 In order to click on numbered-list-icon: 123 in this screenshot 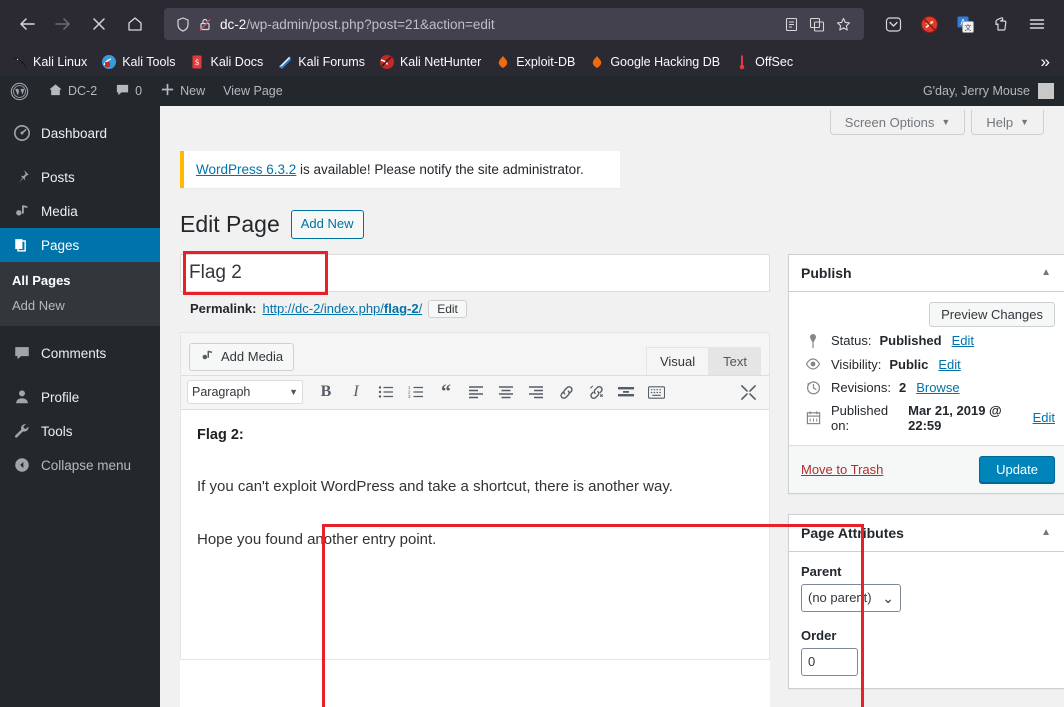, I will do `click(416, 392)`.